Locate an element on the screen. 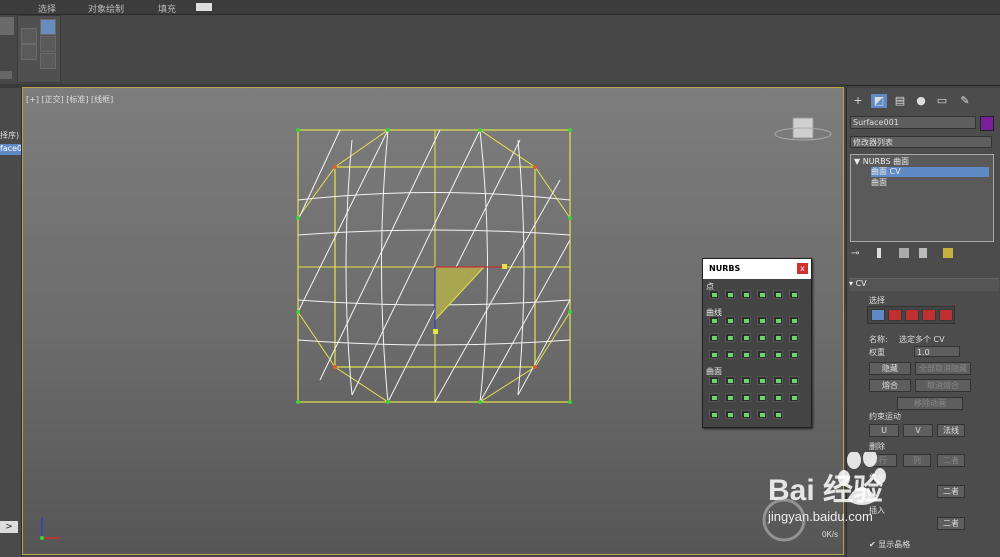  remove-modifier-icon is located at coordinates (923, 253).